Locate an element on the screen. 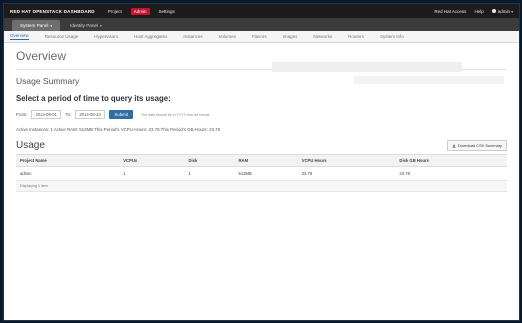  download-csv-label: Download CSV Summary is located at coordinates (479, 145).